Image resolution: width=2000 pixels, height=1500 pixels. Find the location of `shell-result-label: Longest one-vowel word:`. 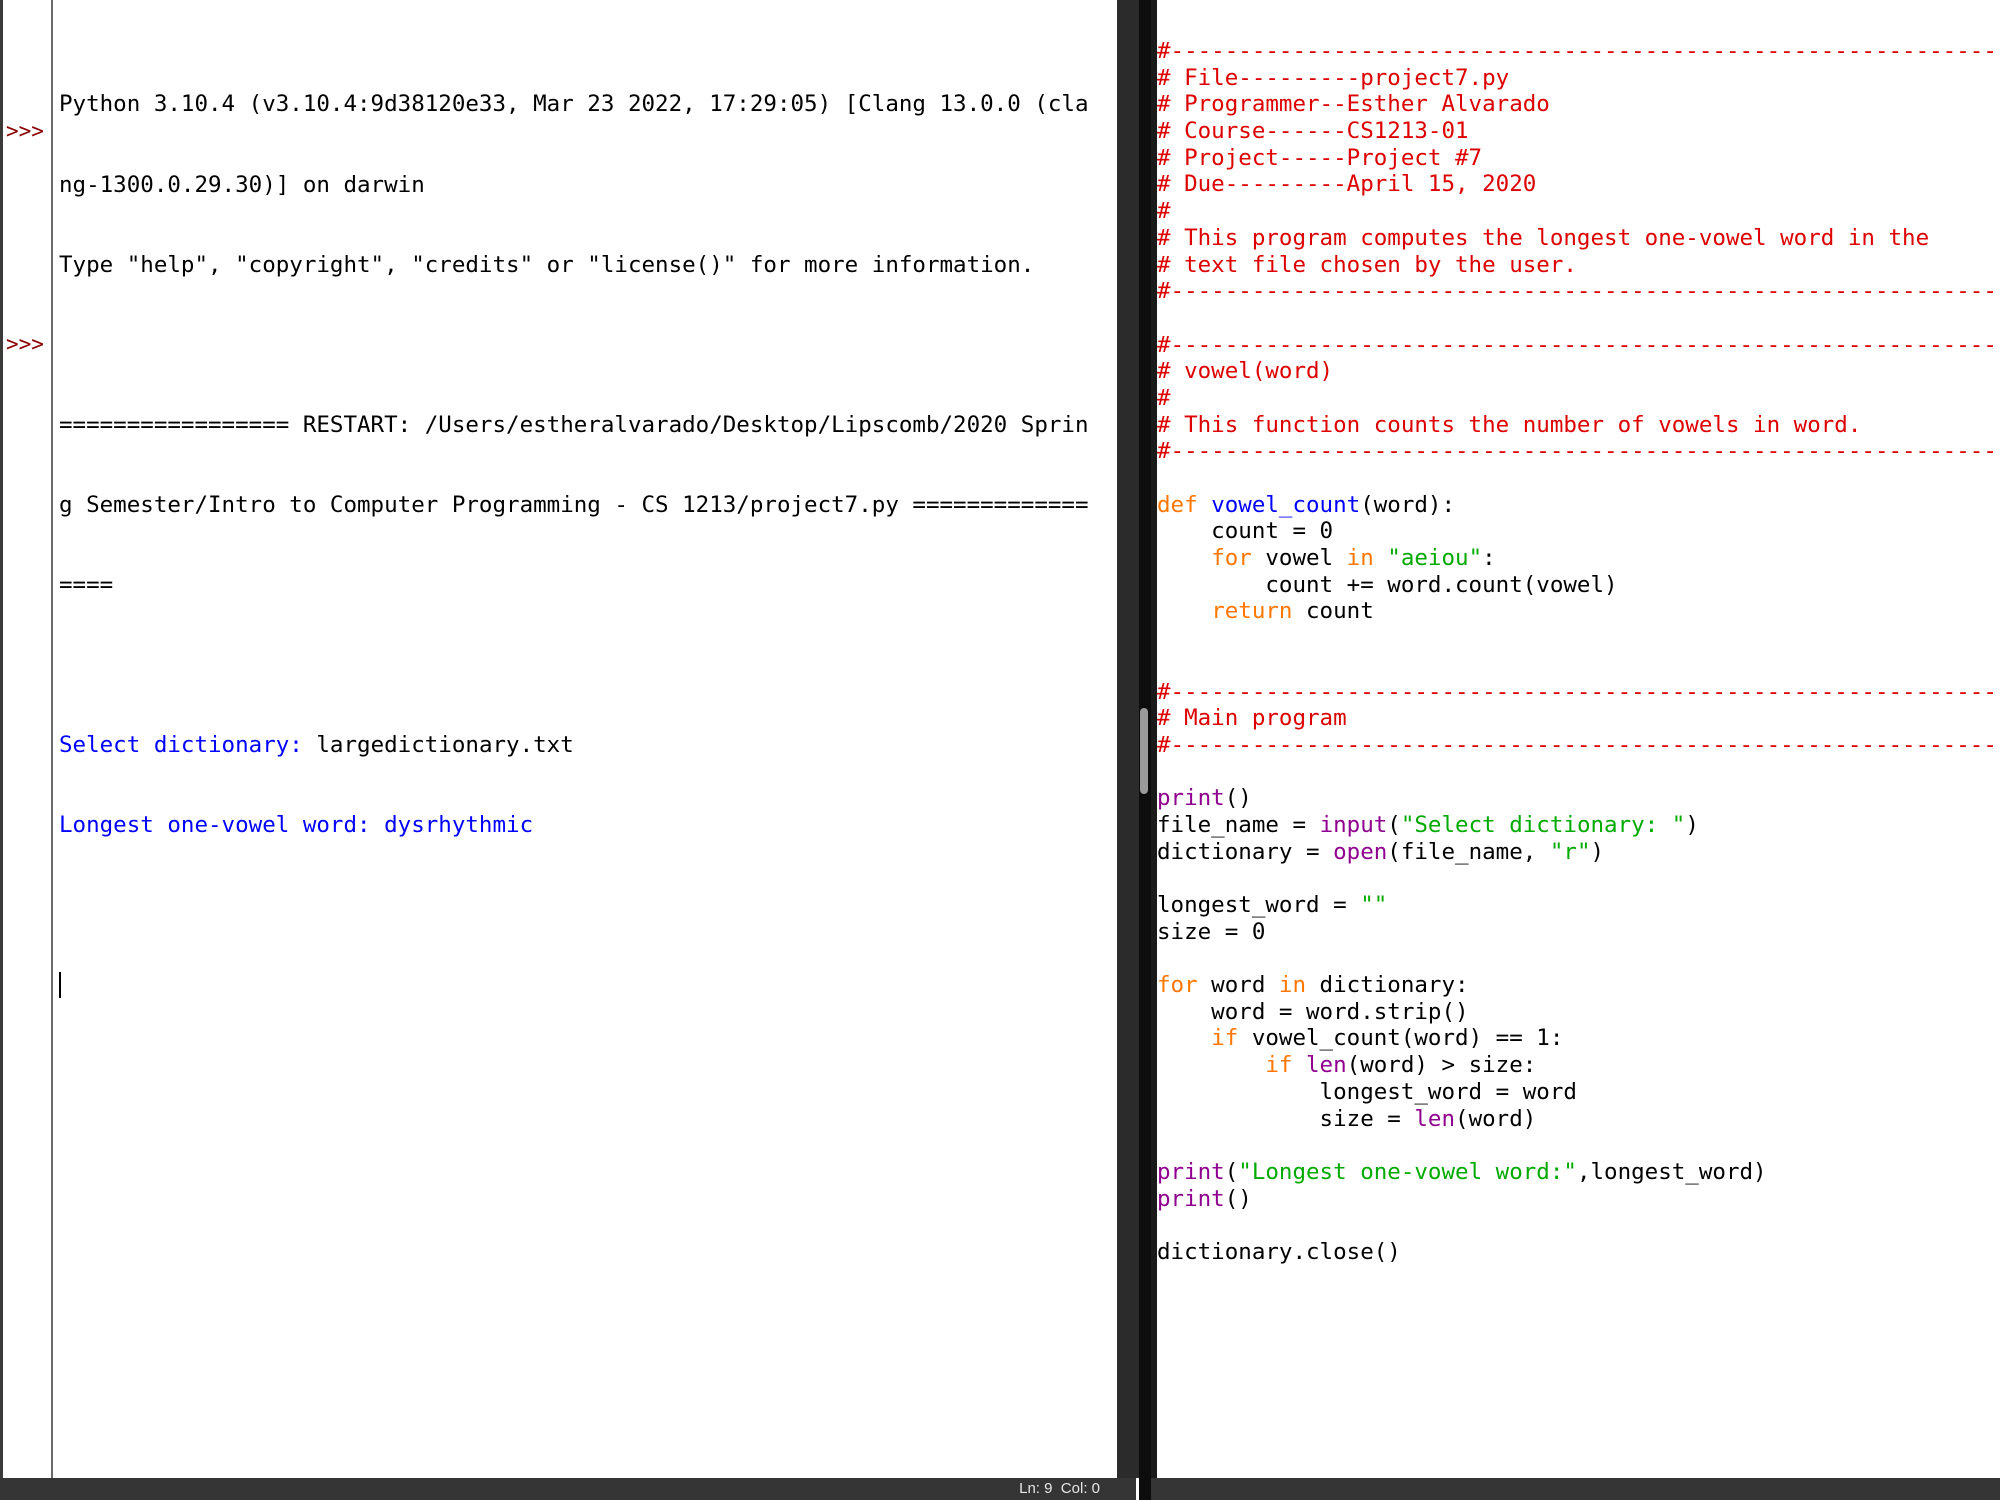

shell-result-label: Longest one-vowel word: is located at coordinates (222, 825).